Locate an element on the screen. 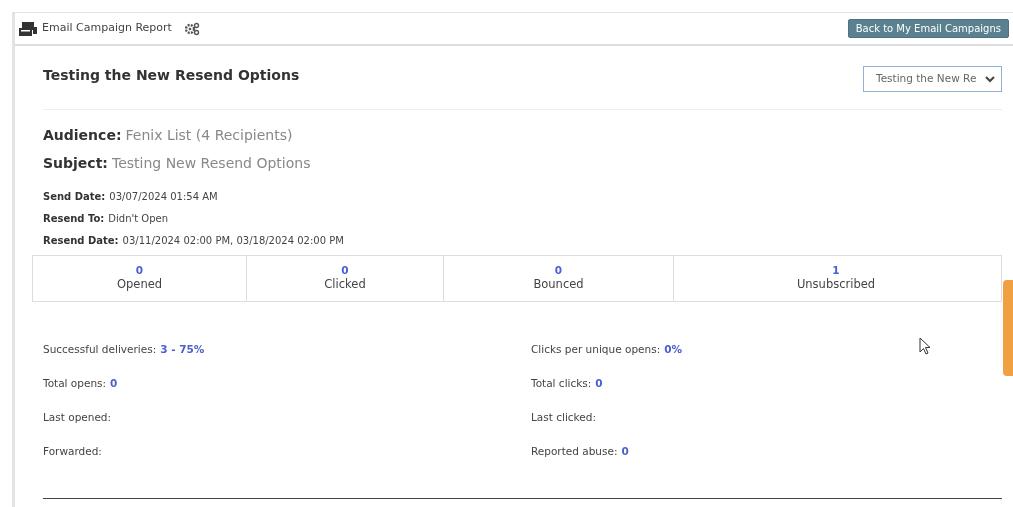  detail-value: Testing New Resend Options is located at coordinates (211, 163).